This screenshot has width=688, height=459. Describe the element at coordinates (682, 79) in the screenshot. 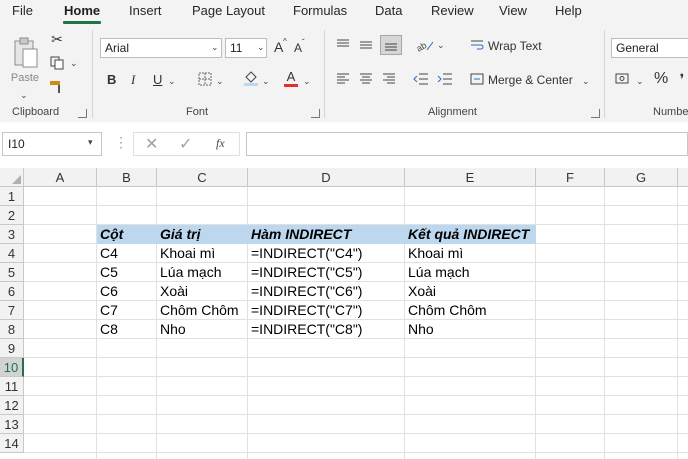

I see `comma-style-icon: ❜` at that location.